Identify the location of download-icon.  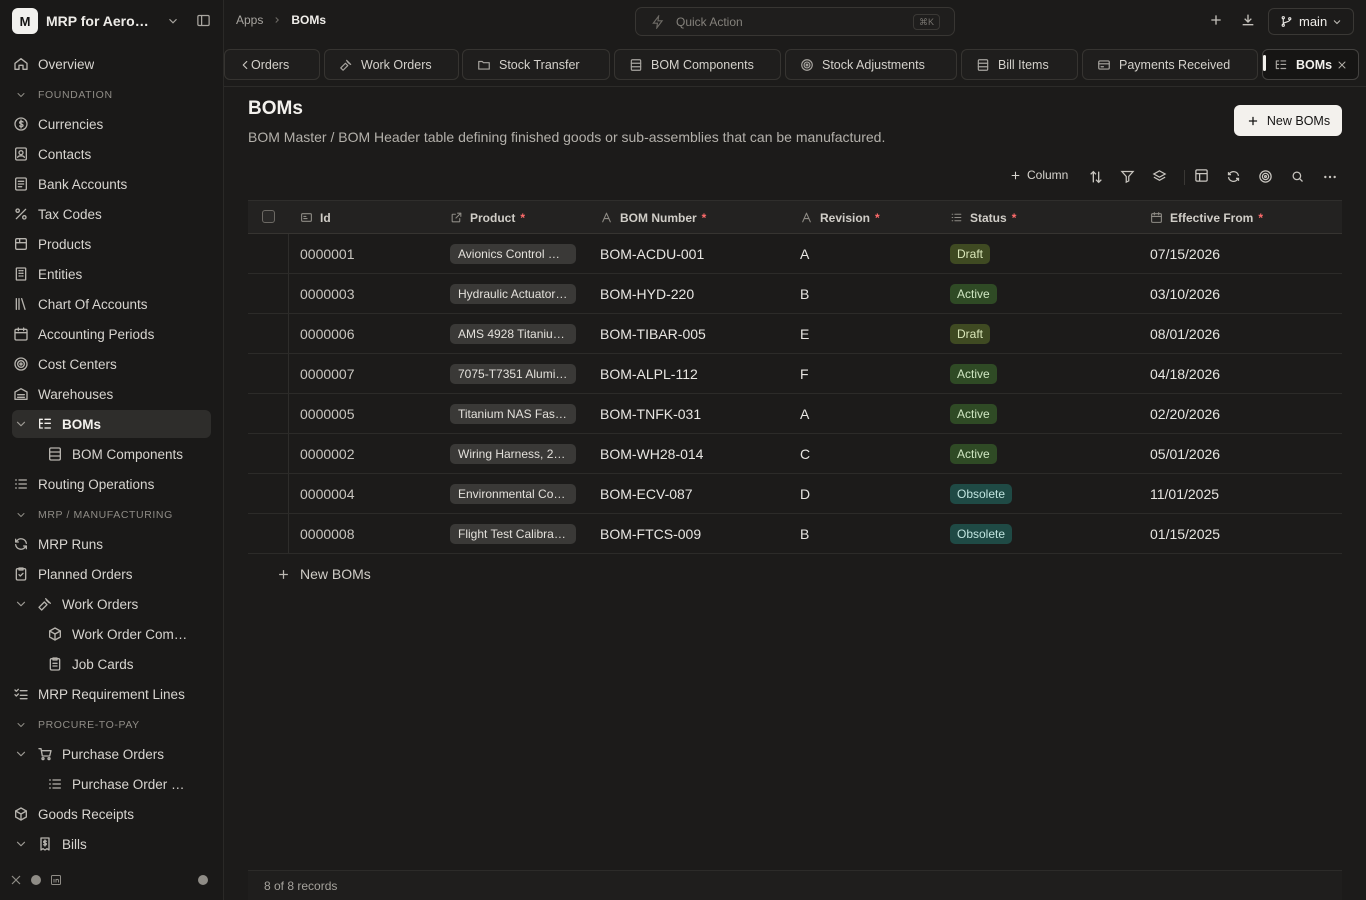
(1248, 20).